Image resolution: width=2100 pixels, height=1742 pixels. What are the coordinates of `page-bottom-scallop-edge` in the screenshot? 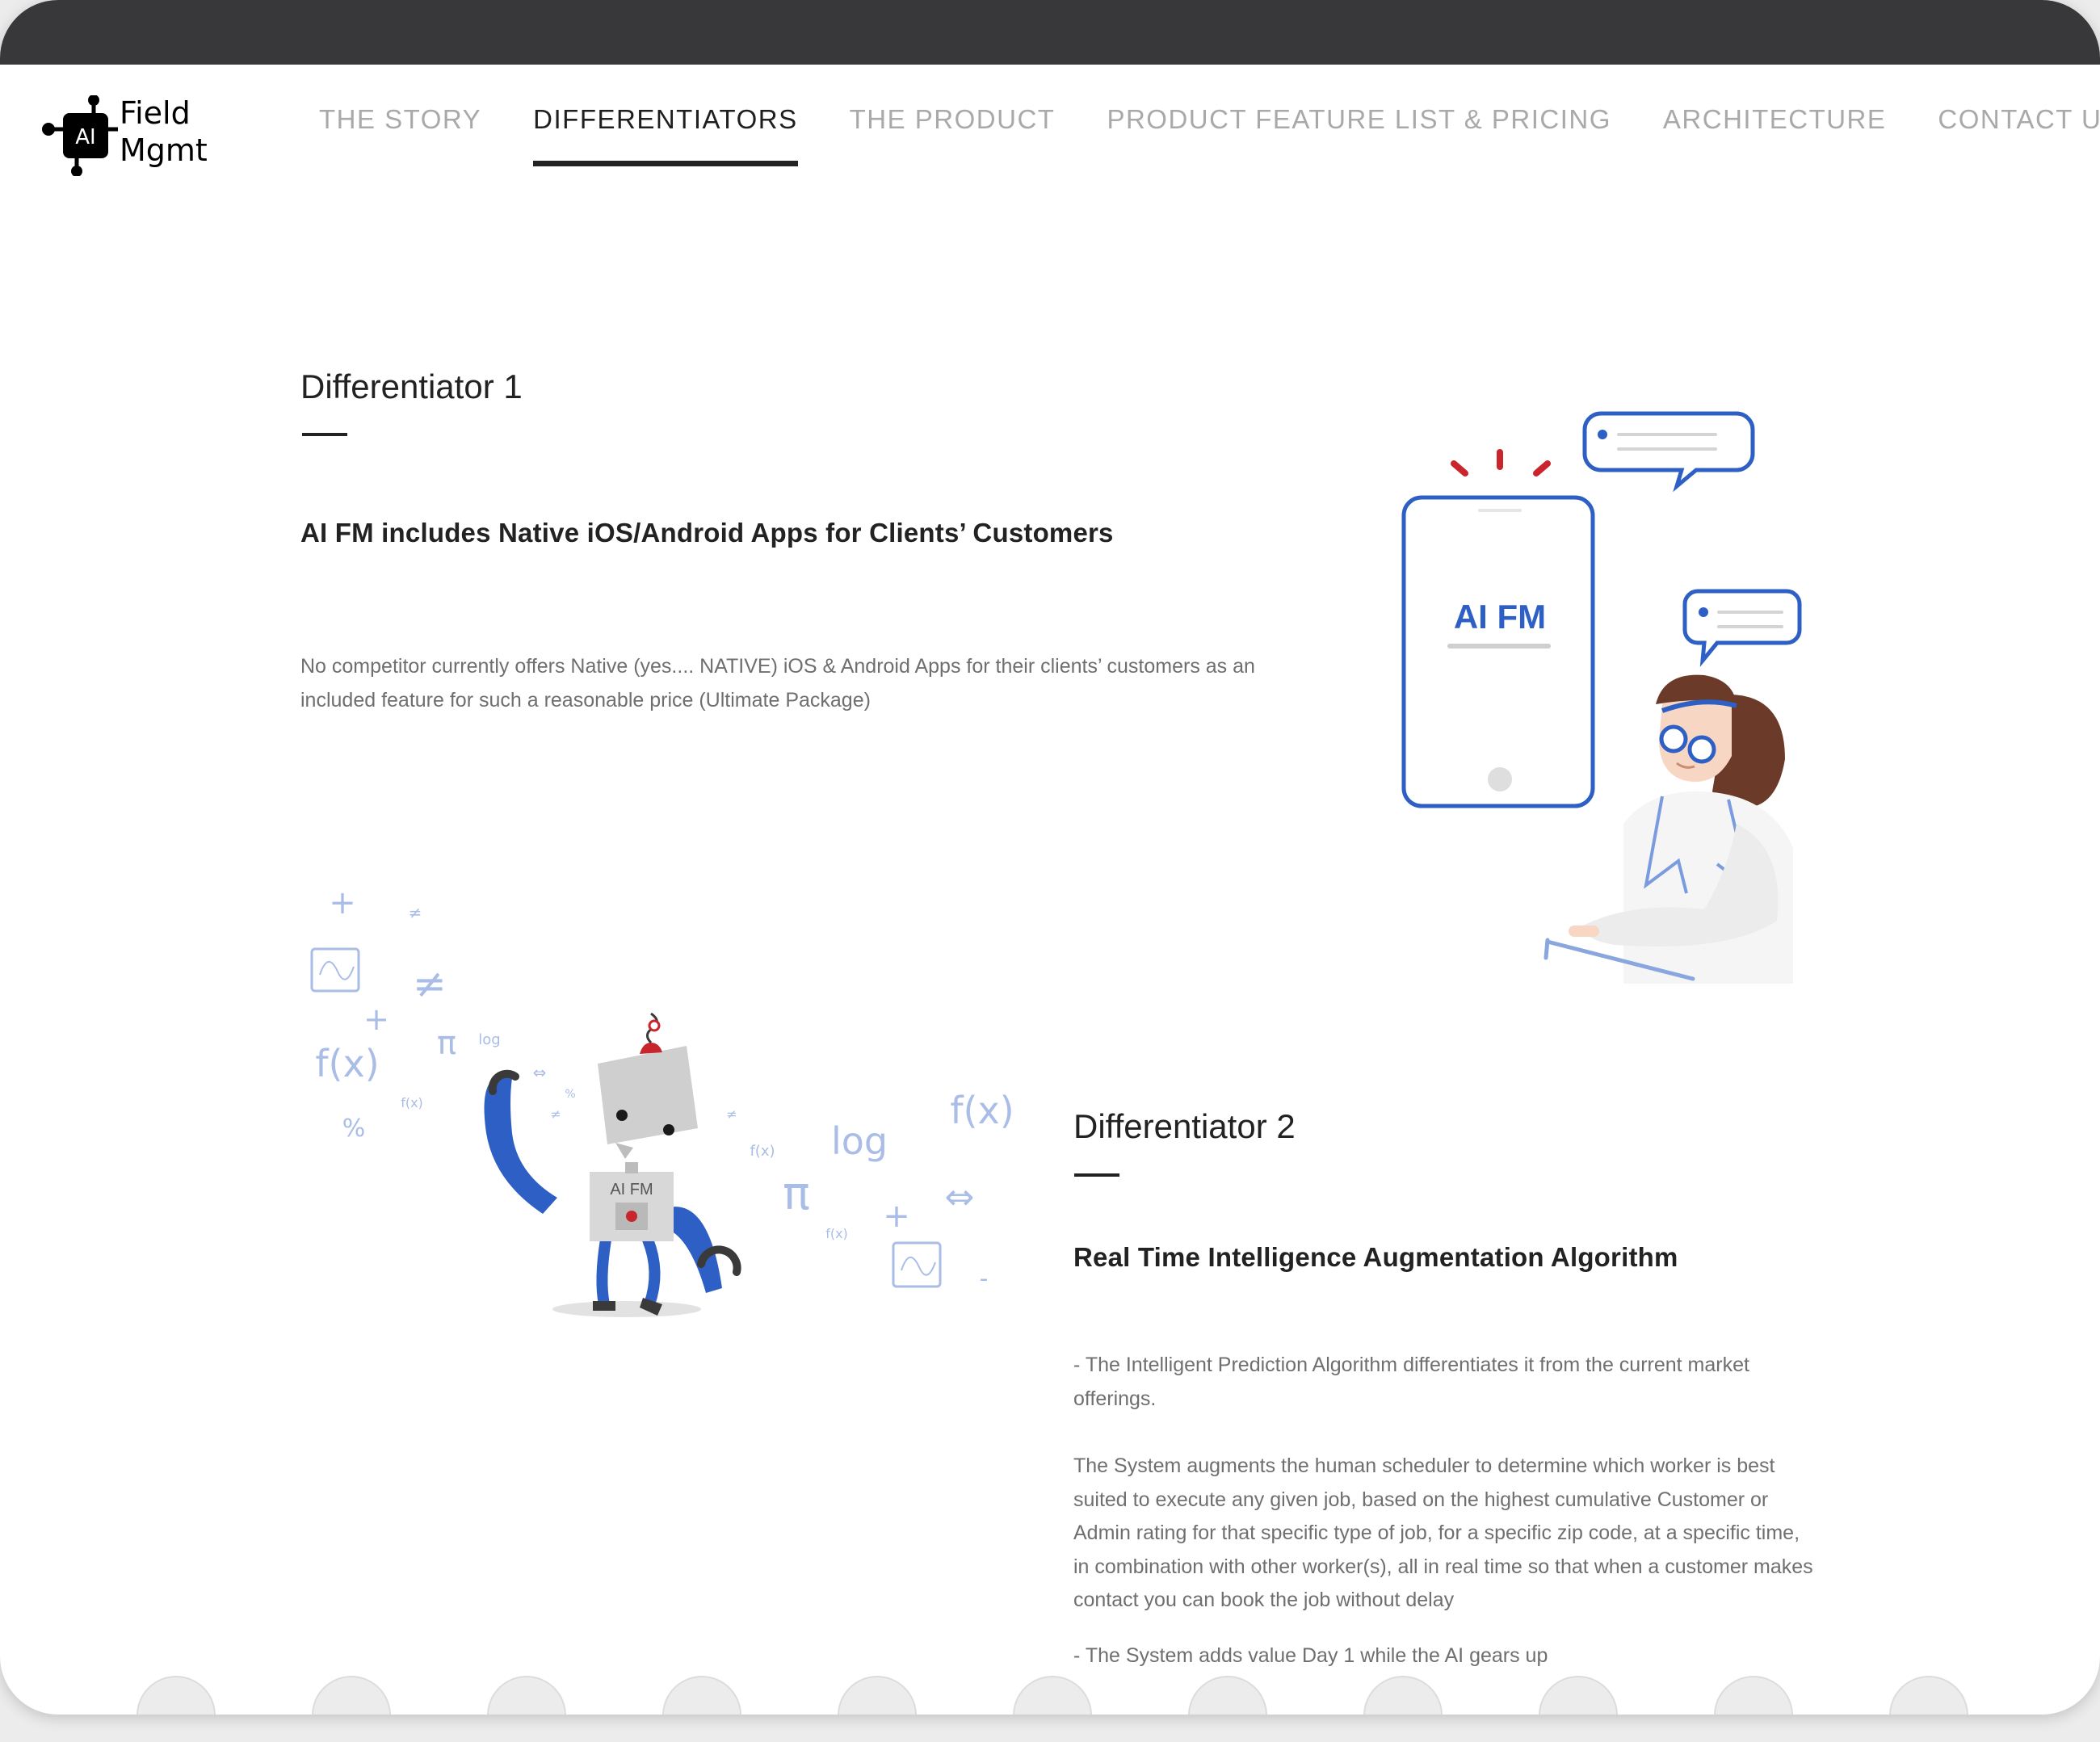 It's located at (1052, 1695).